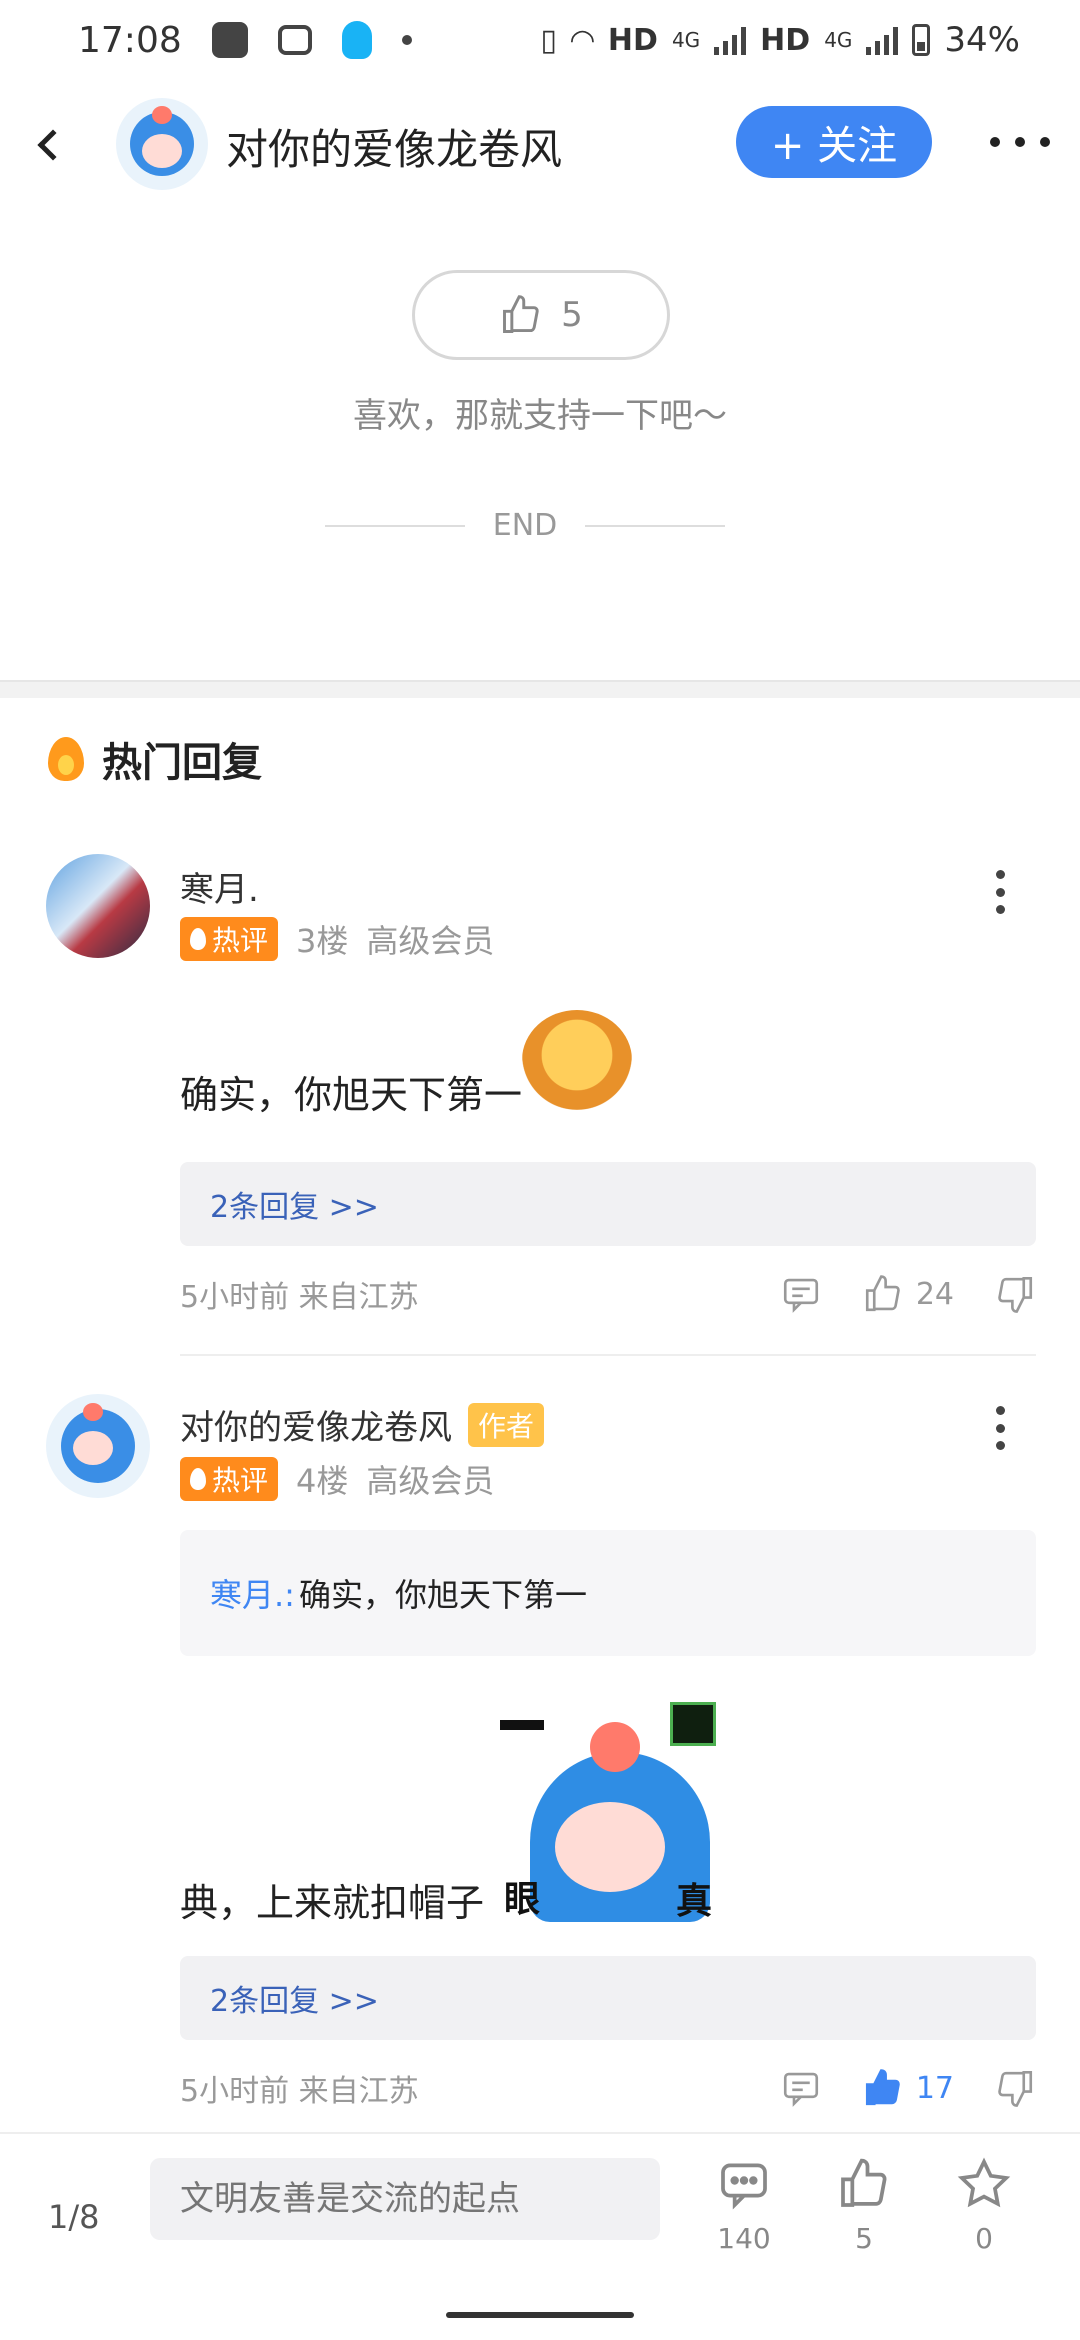  I want to click on favorite-button: 0, so click(984, 2205).